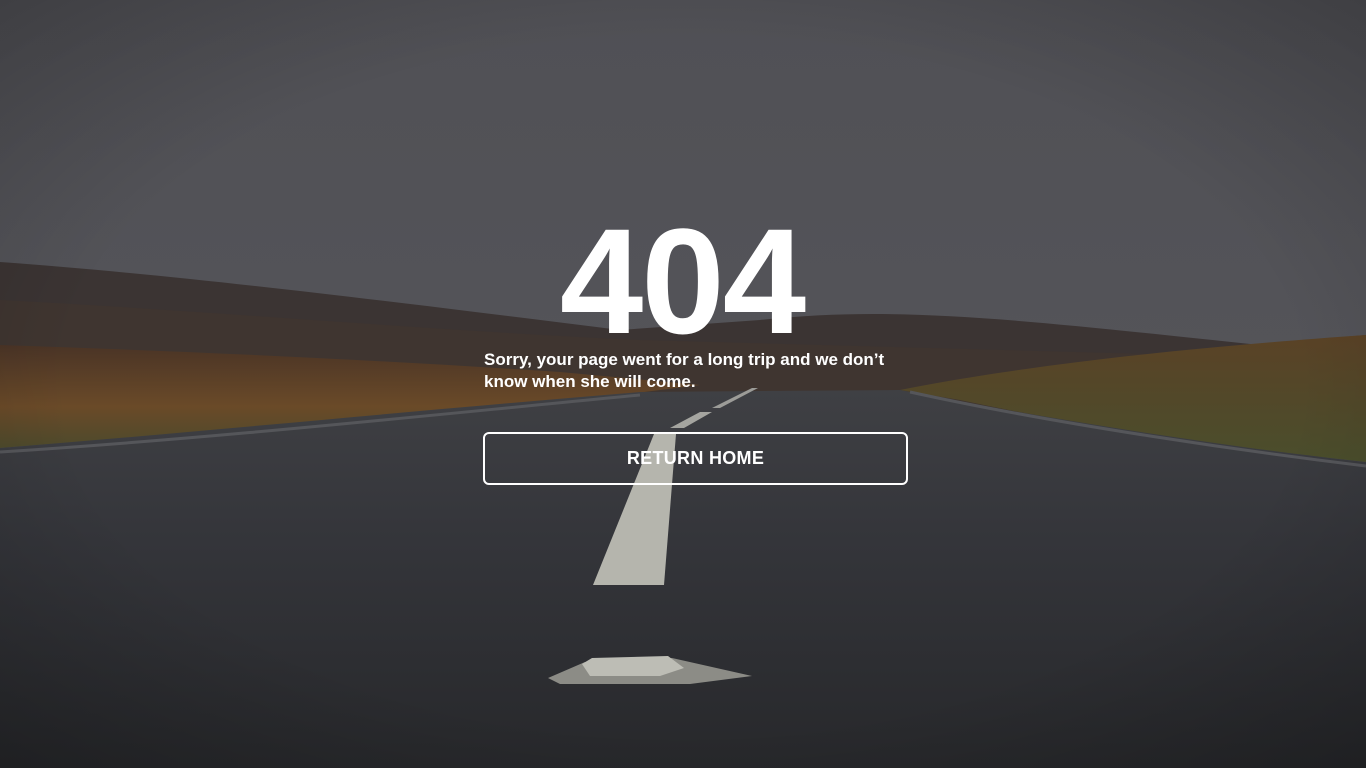  What do you see at coordinates (682, 281) in the screenshot?
I see `error-code: 404` at bounding box center [682, 281].